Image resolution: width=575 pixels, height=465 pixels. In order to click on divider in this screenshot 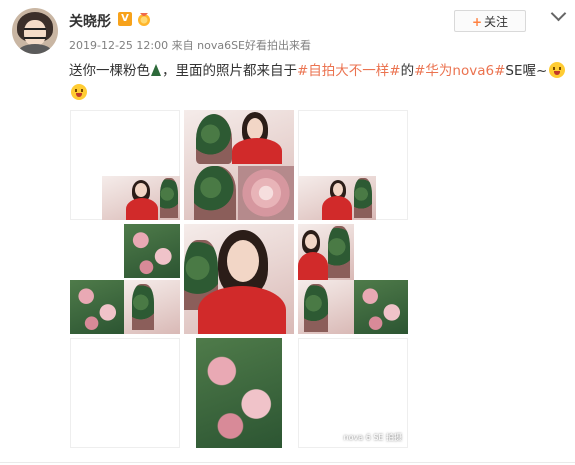, I will do `click(287, 462)`.